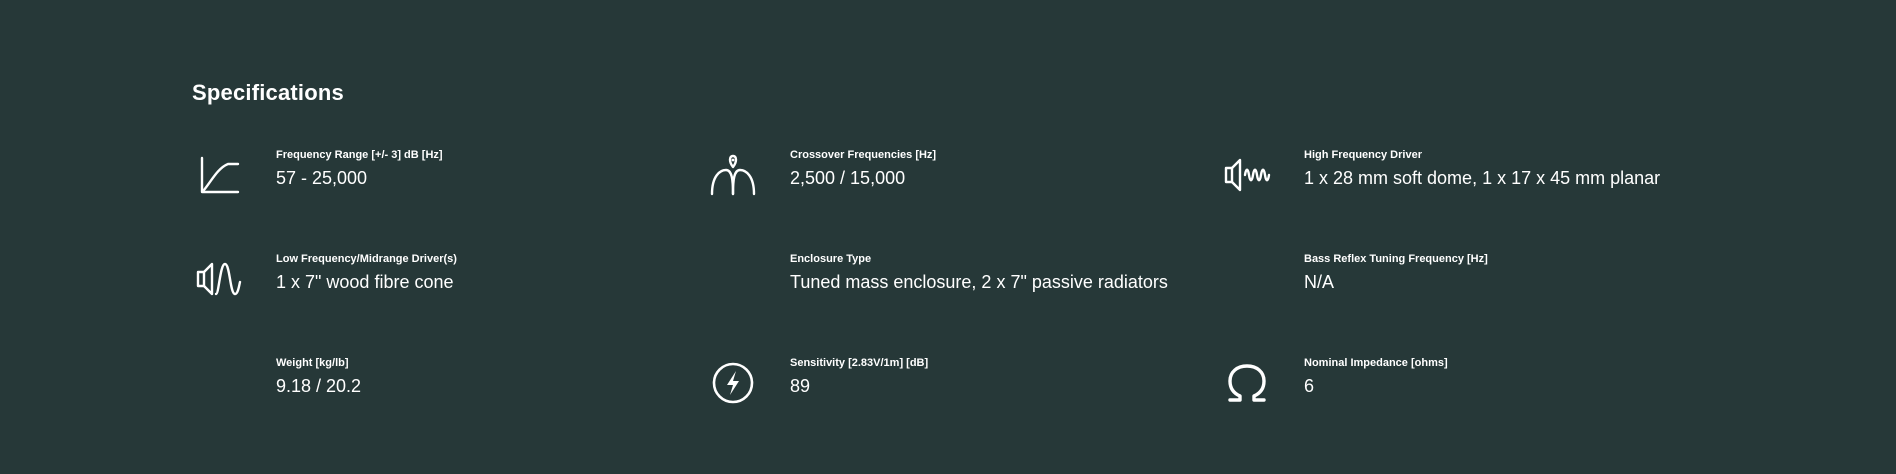 The image size is (1896, 474). I want to click on high-frequency-driver-icon, so click(1247, 175).